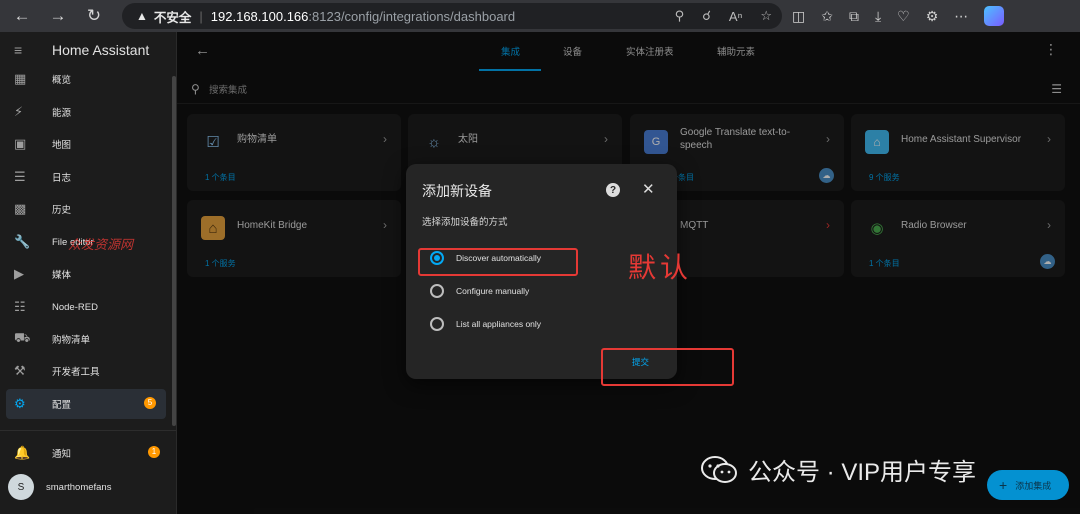 The image size is (1080, 514). I want to click on wechat-icon, so click(719, 469).